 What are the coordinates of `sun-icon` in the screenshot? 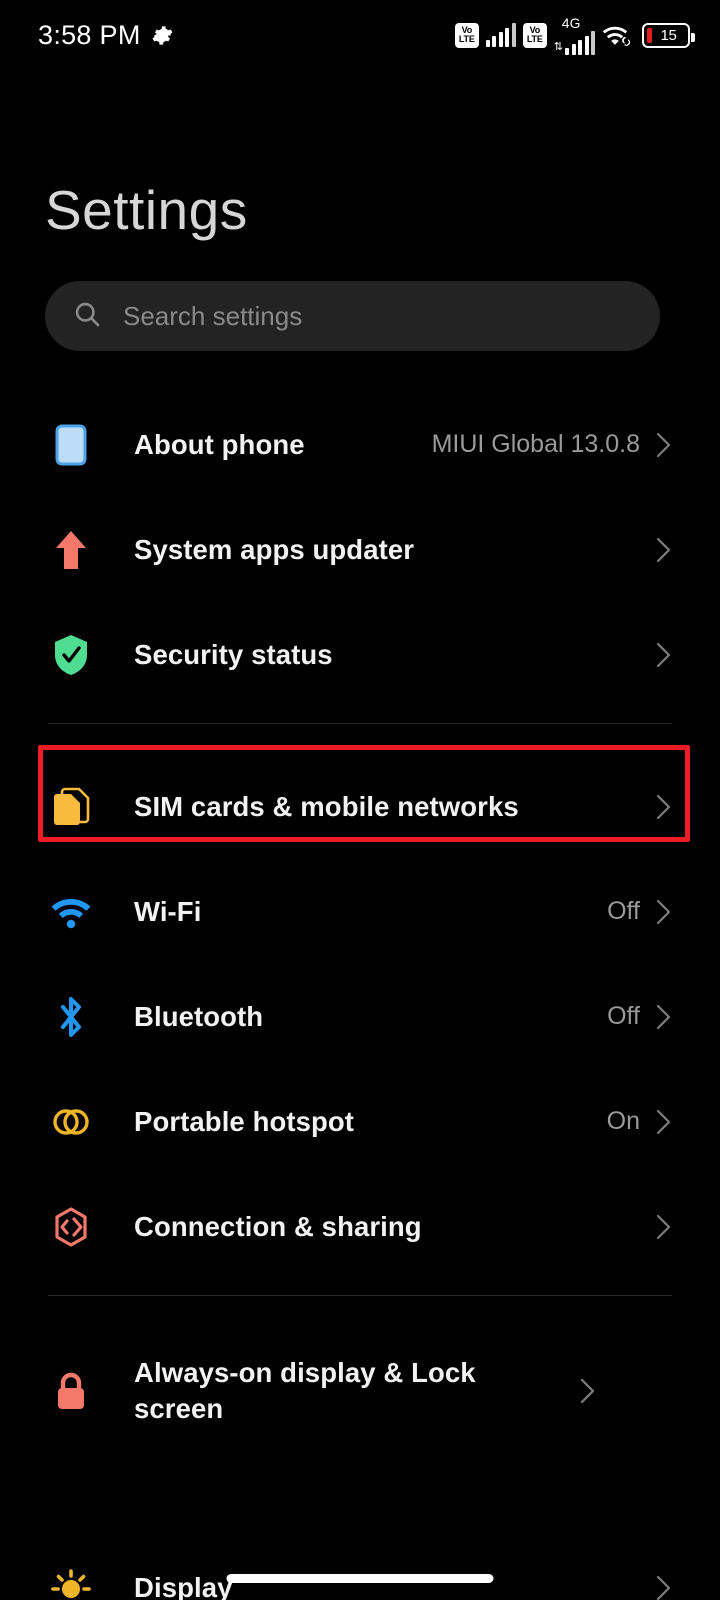 It's located at (71, 1584).